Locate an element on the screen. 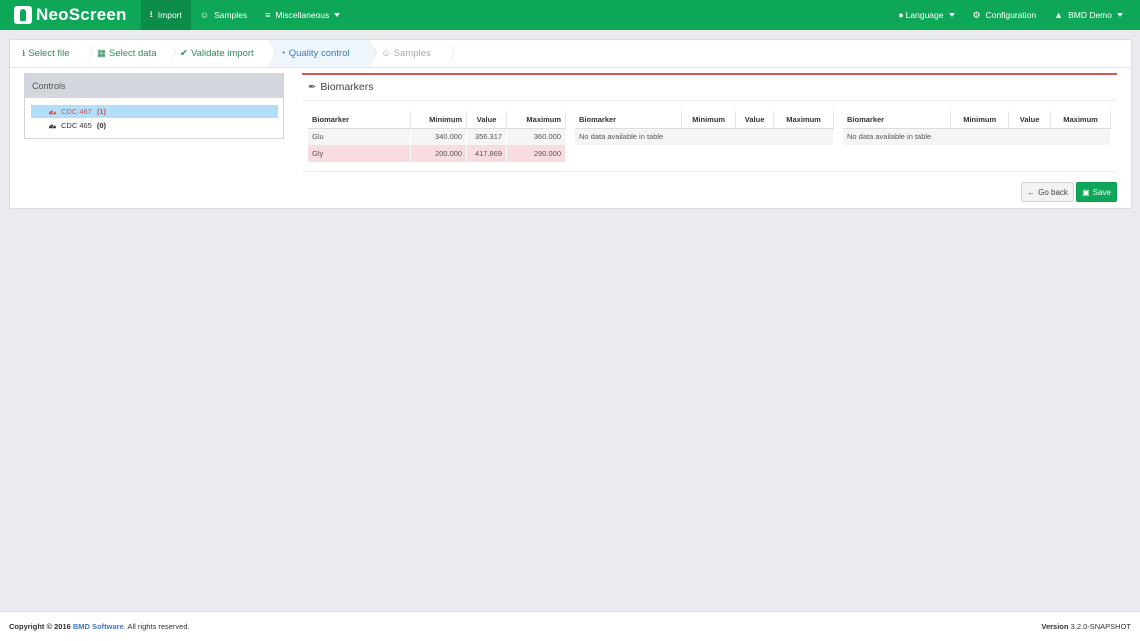 Image resolution: width=1140 pixels, height=641 pixels. save-label: Save is located at coordinates (1101, 192).